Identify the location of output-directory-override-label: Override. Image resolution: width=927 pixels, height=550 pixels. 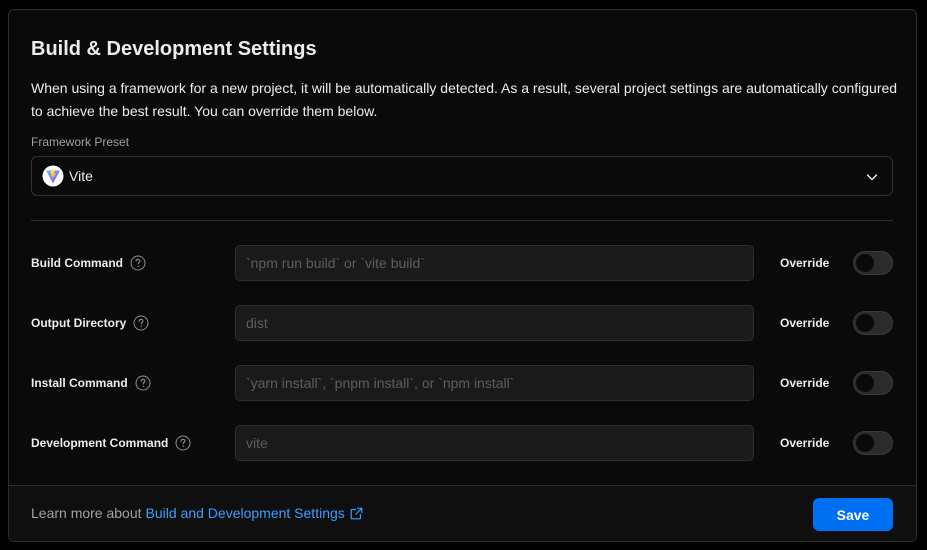
(805, 323).